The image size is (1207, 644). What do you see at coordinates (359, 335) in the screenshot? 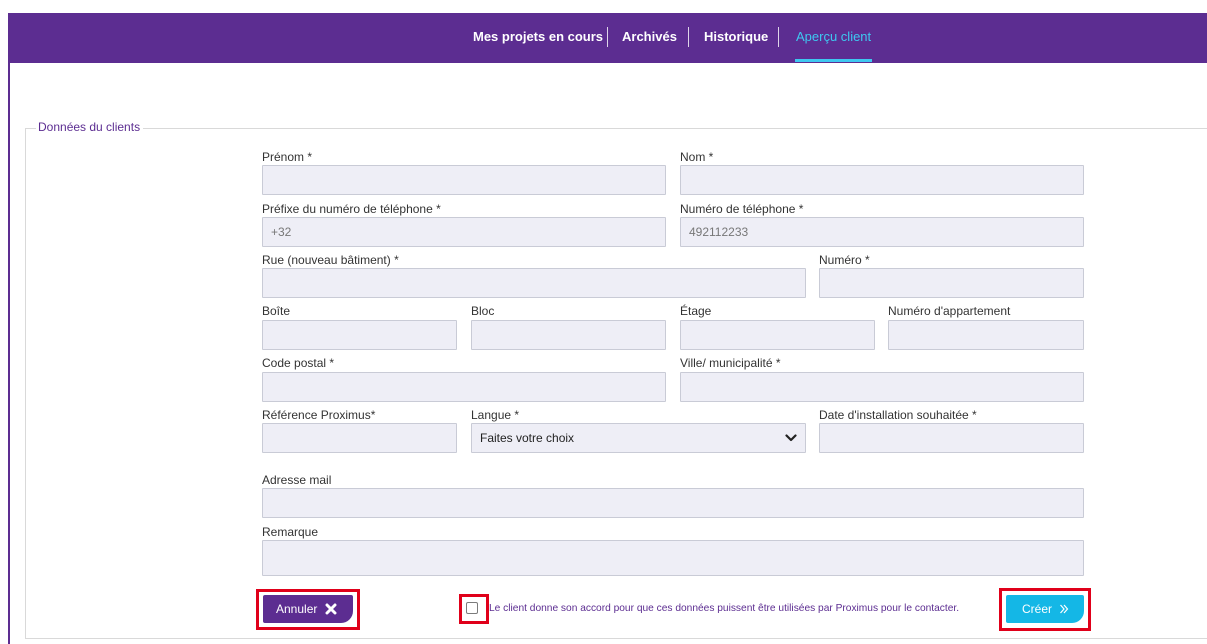
I see `boite-field` at bounding box center [359, 335].